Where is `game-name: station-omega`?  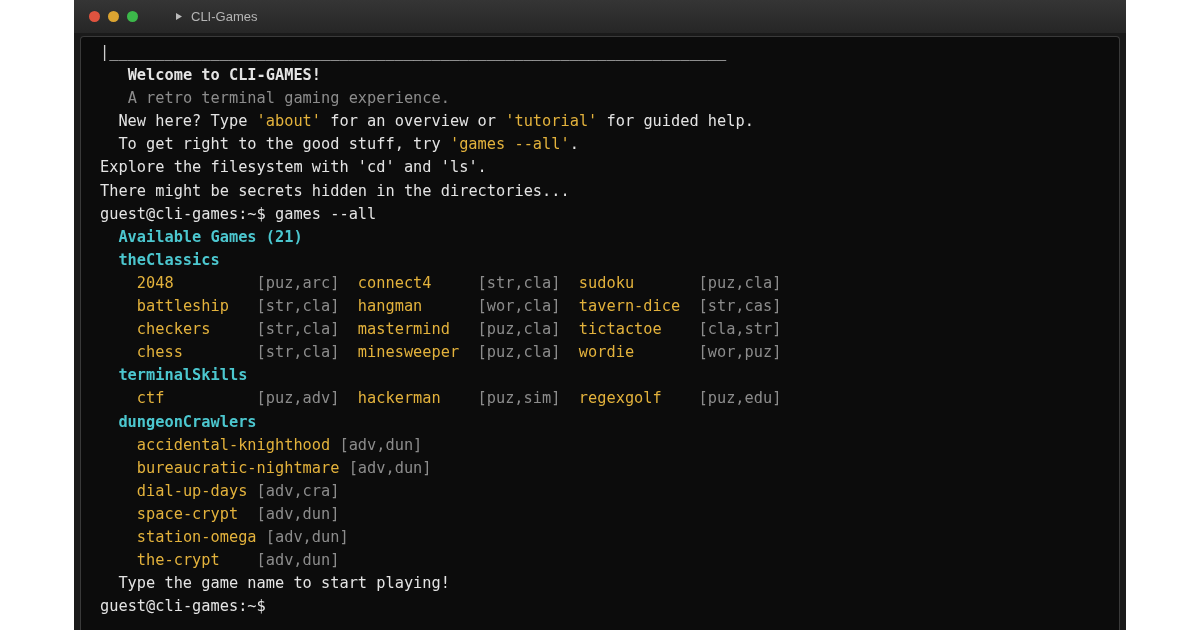 game-name: station-omega is located at coordinates (196, 537).